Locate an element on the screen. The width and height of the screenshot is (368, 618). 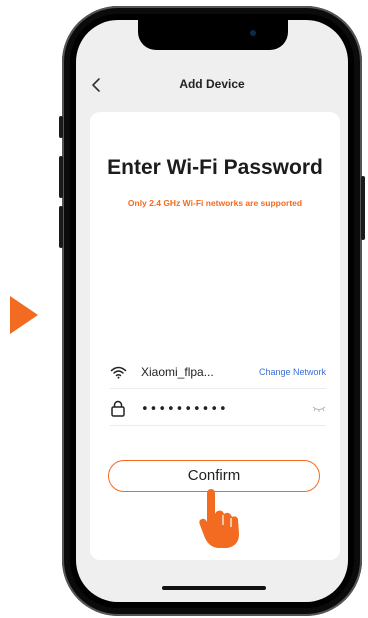
play-arrow-icon is located at coordinates (24, 315).